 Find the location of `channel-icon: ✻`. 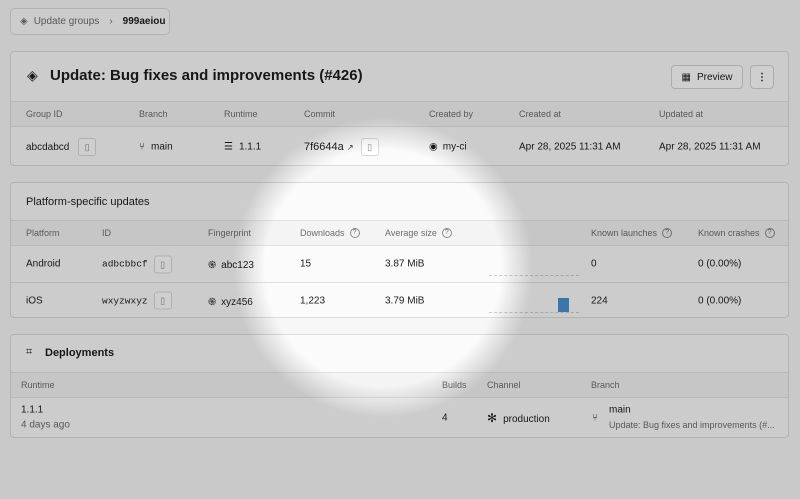

channel-icon: ✻ is located at coordinates (492, 418).